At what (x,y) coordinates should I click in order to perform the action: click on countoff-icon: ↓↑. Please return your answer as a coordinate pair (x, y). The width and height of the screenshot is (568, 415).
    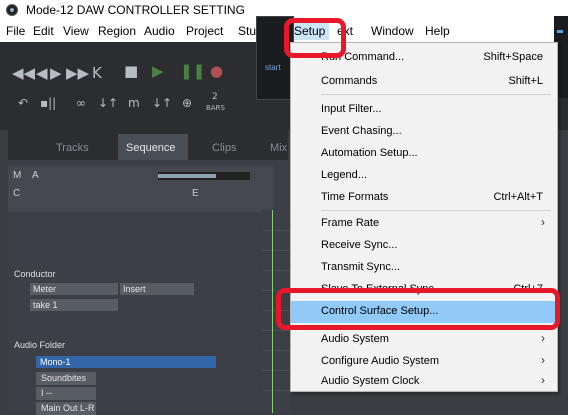
    Looking at the image, I should click on (162, 103).